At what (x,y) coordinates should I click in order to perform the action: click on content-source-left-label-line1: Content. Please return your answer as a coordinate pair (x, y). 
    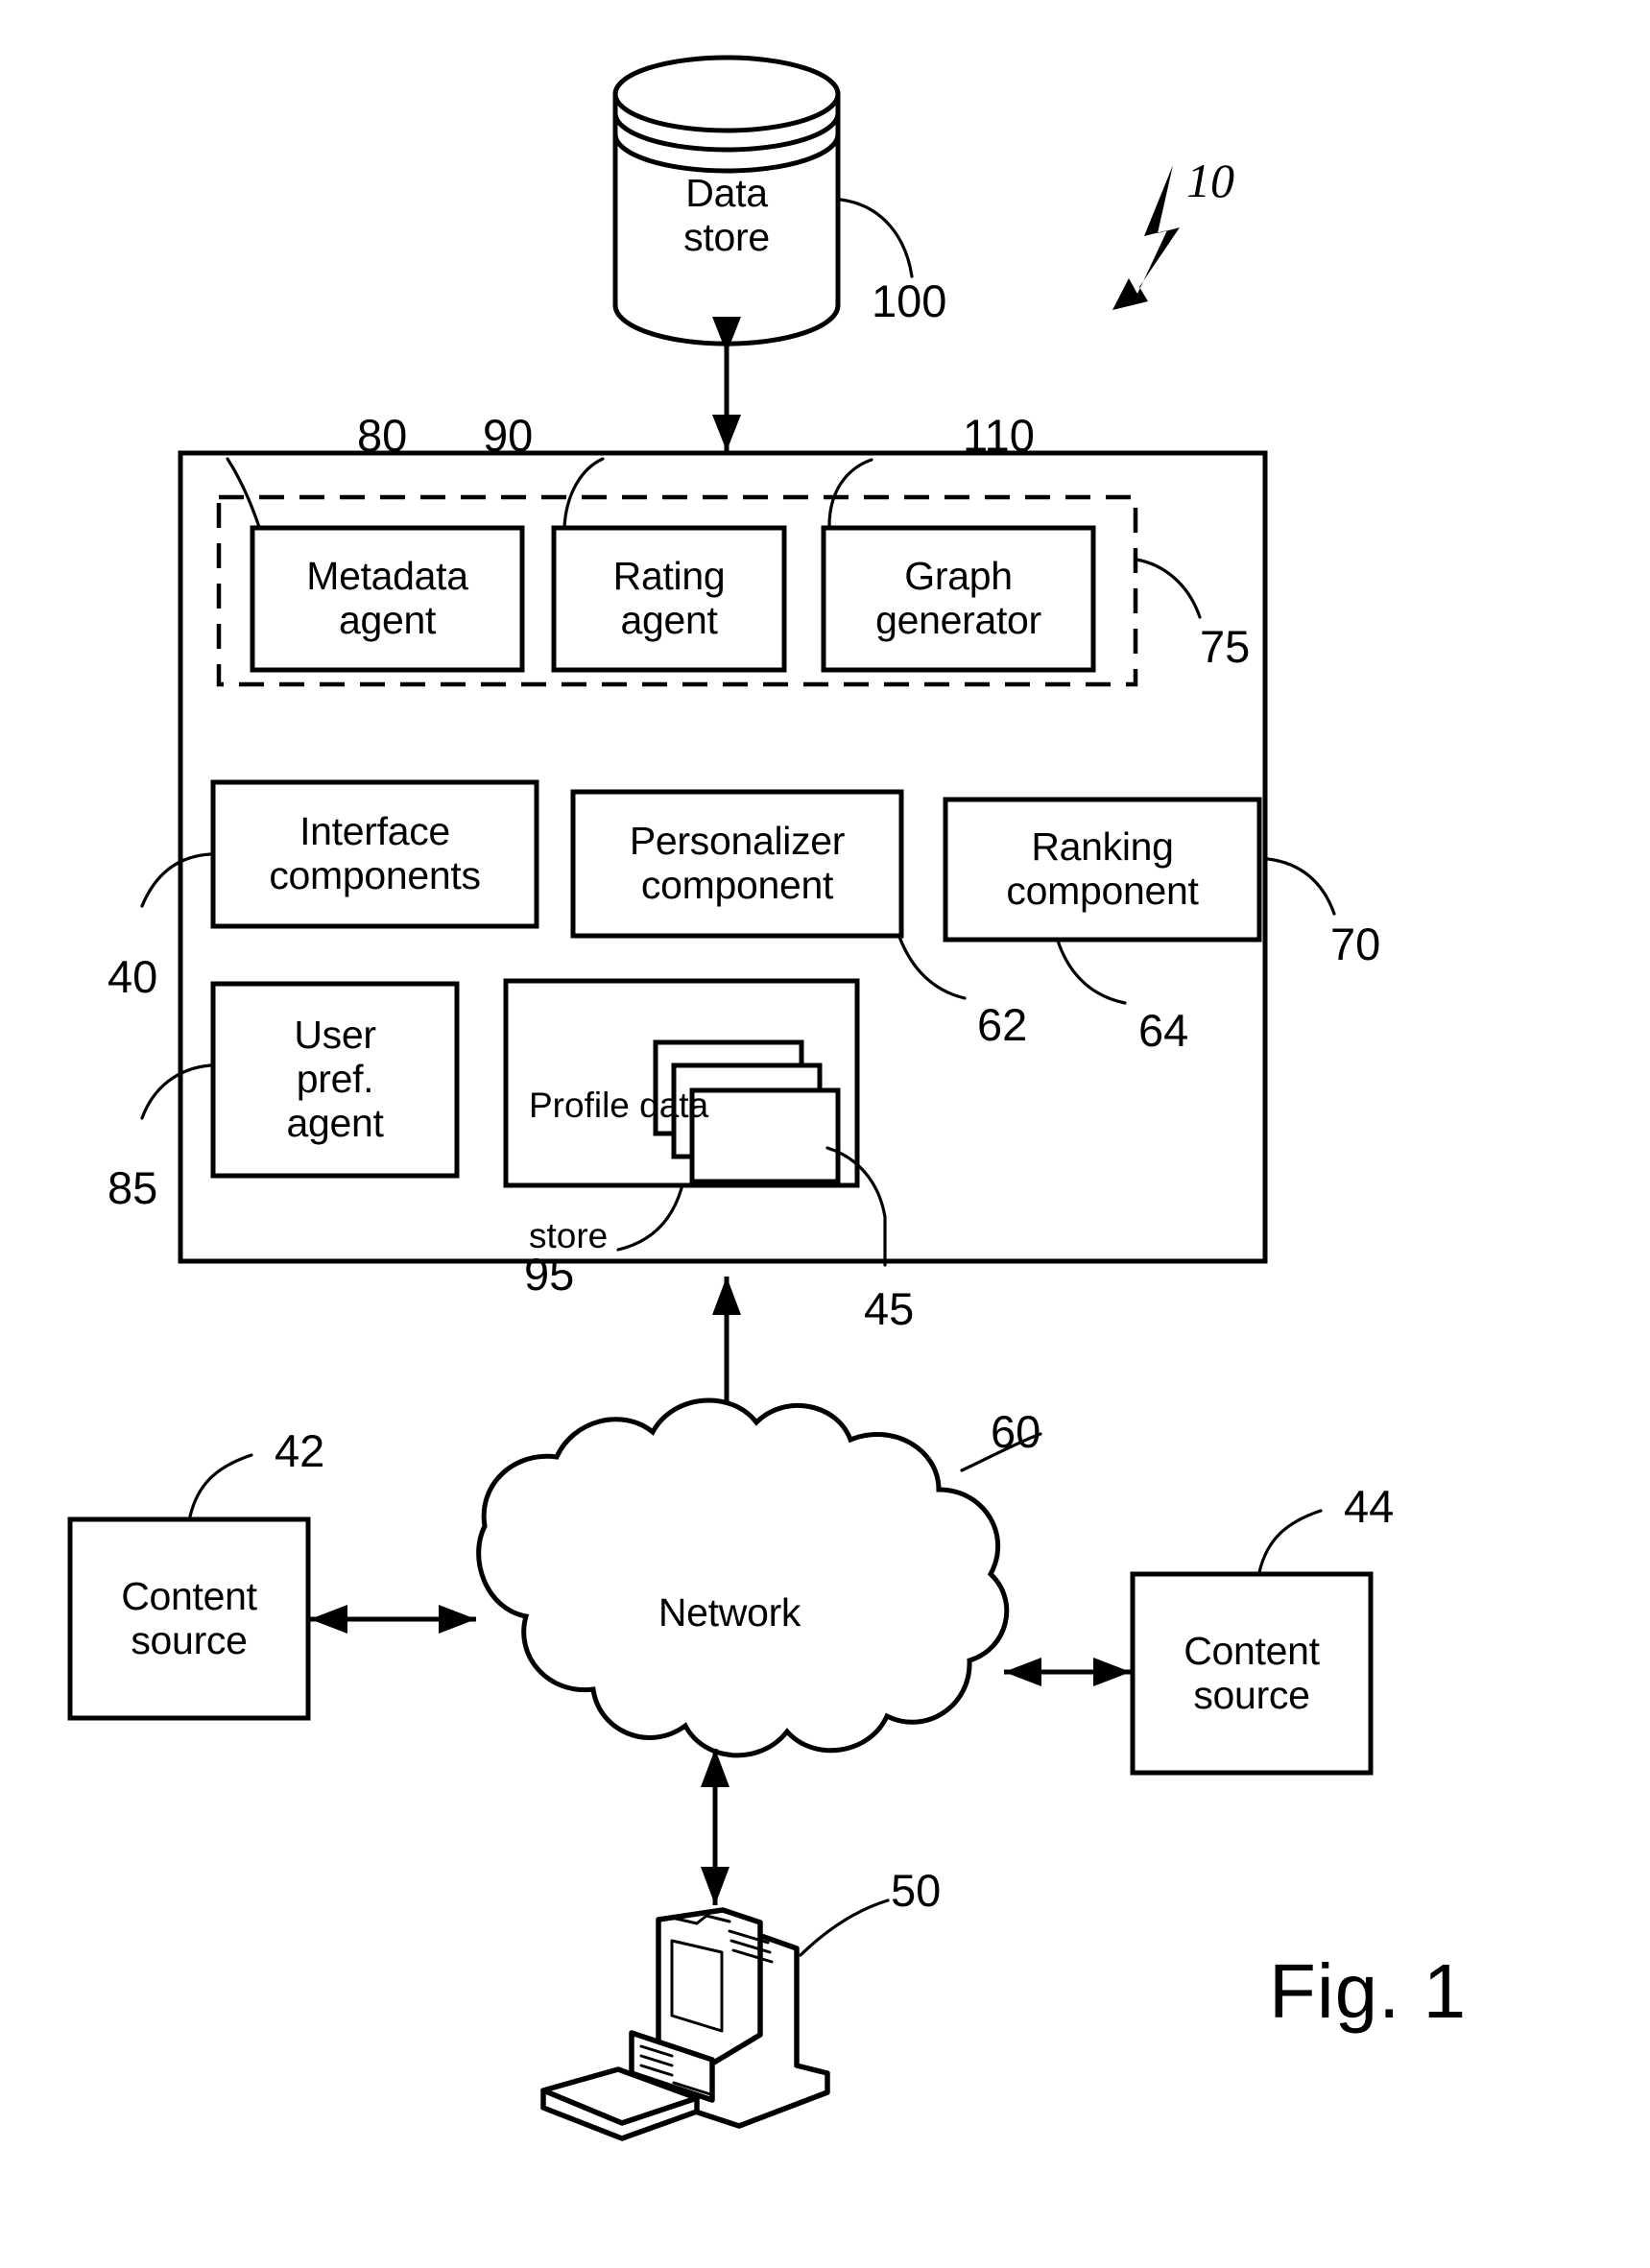
    Looking at the image, I should click on (189, 1595).